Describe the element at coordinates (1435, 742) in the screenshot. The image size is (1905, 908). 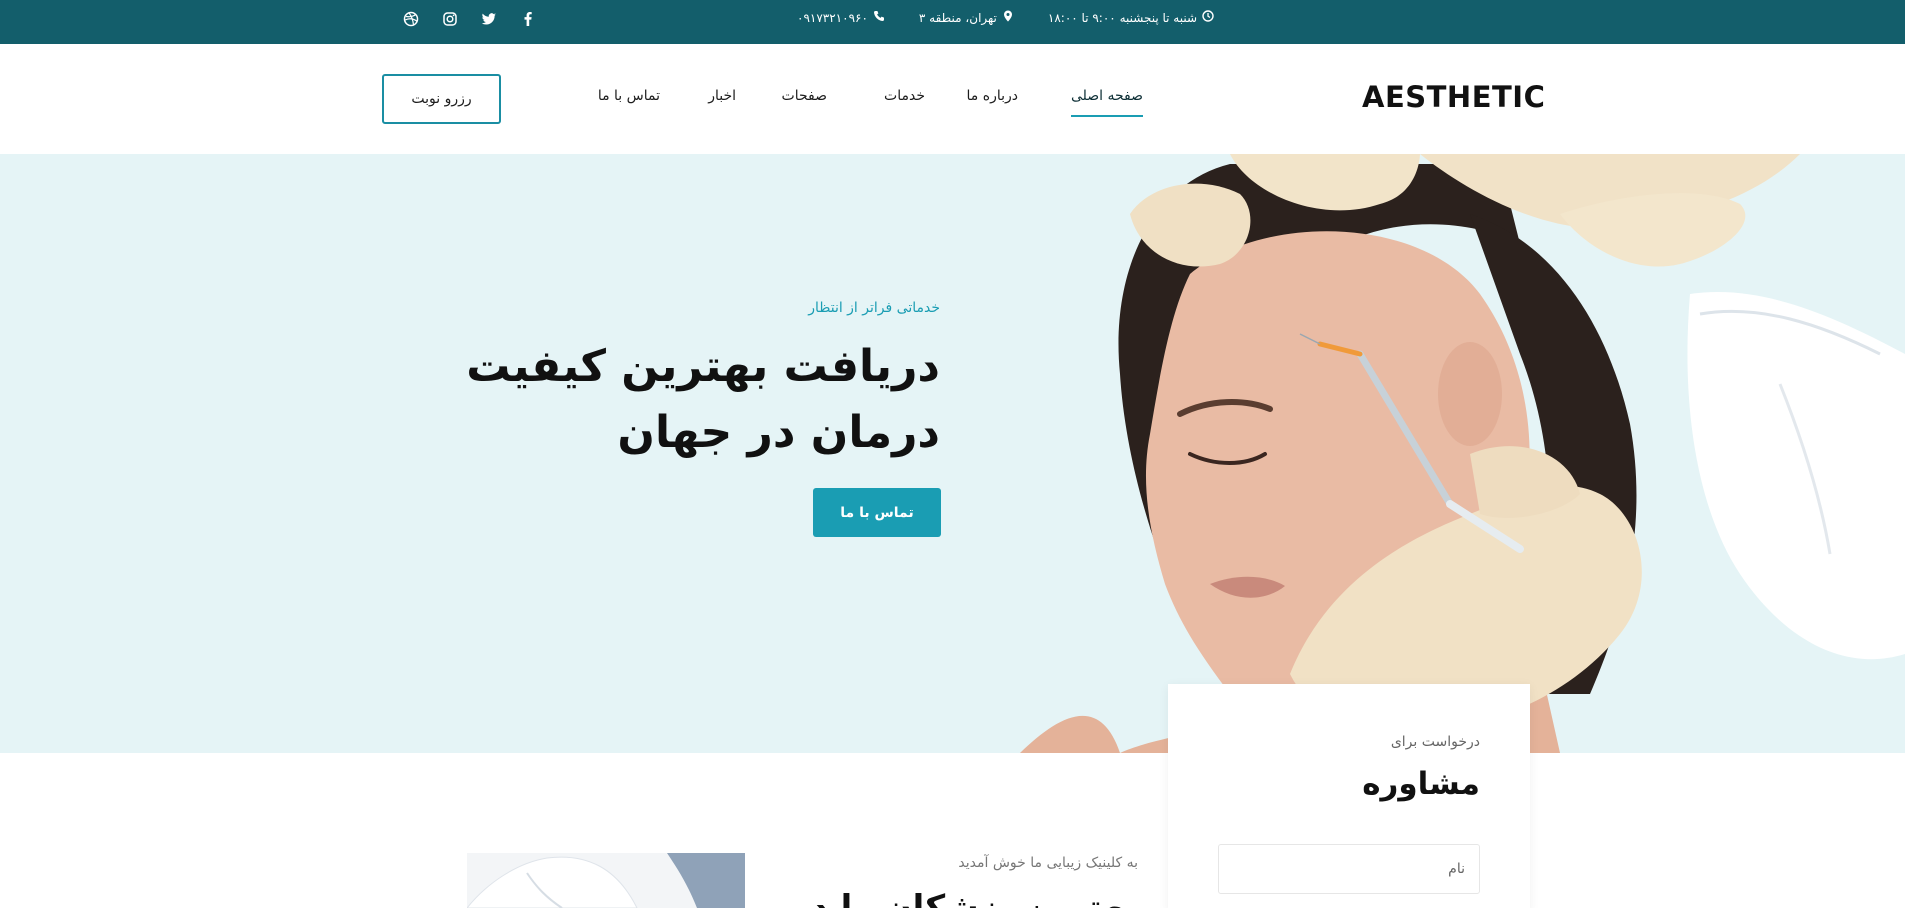
I see `consultation-subtitle: درخواست برای` at that location.